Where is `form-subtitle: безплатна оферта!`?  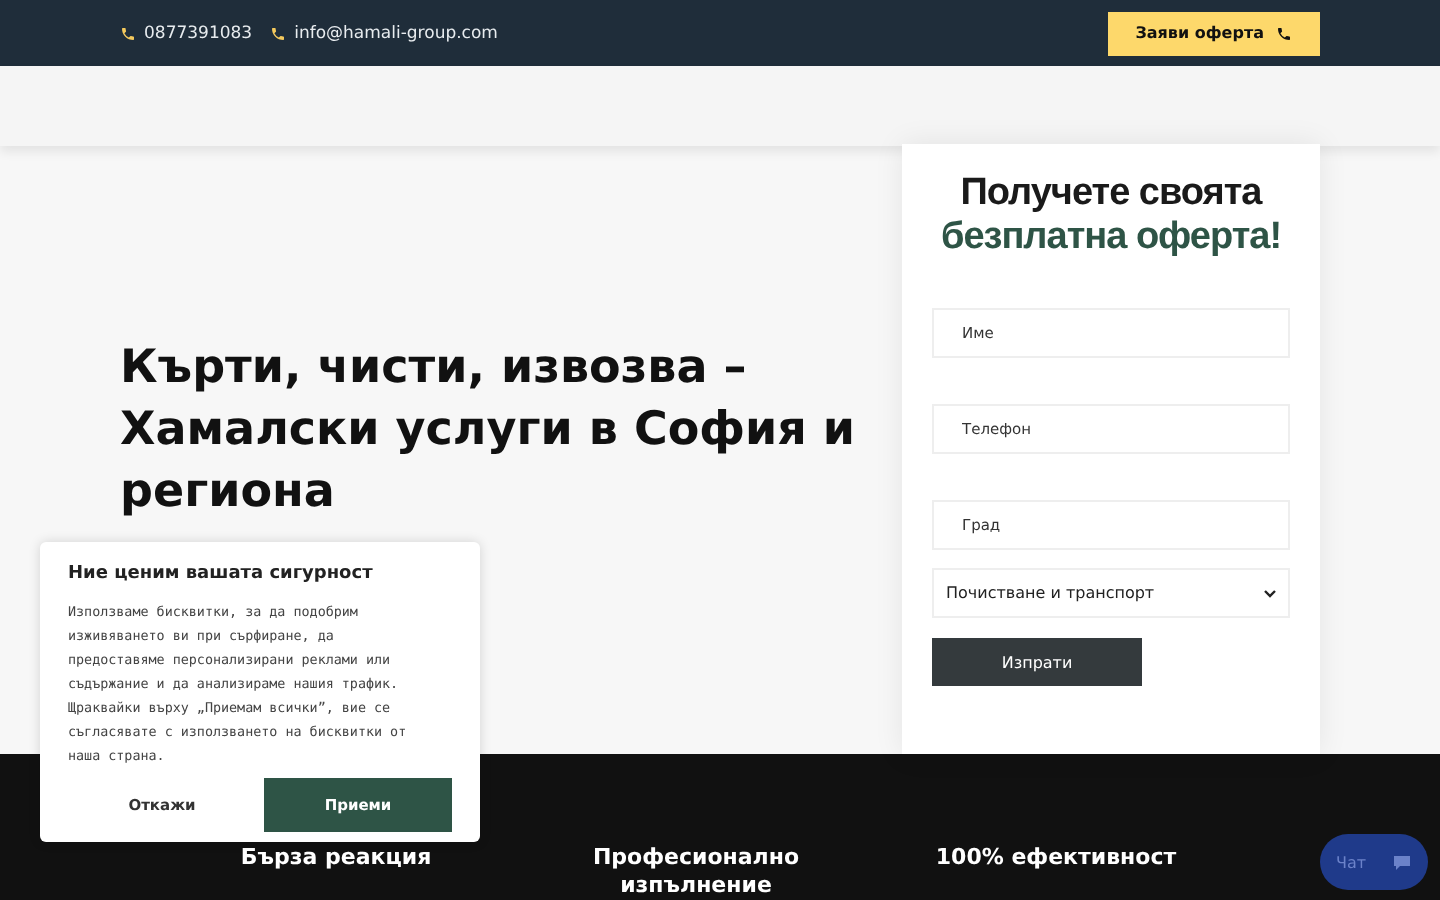 form-subtitle: безплатна оферта! is located at coordinates (1111, 238).